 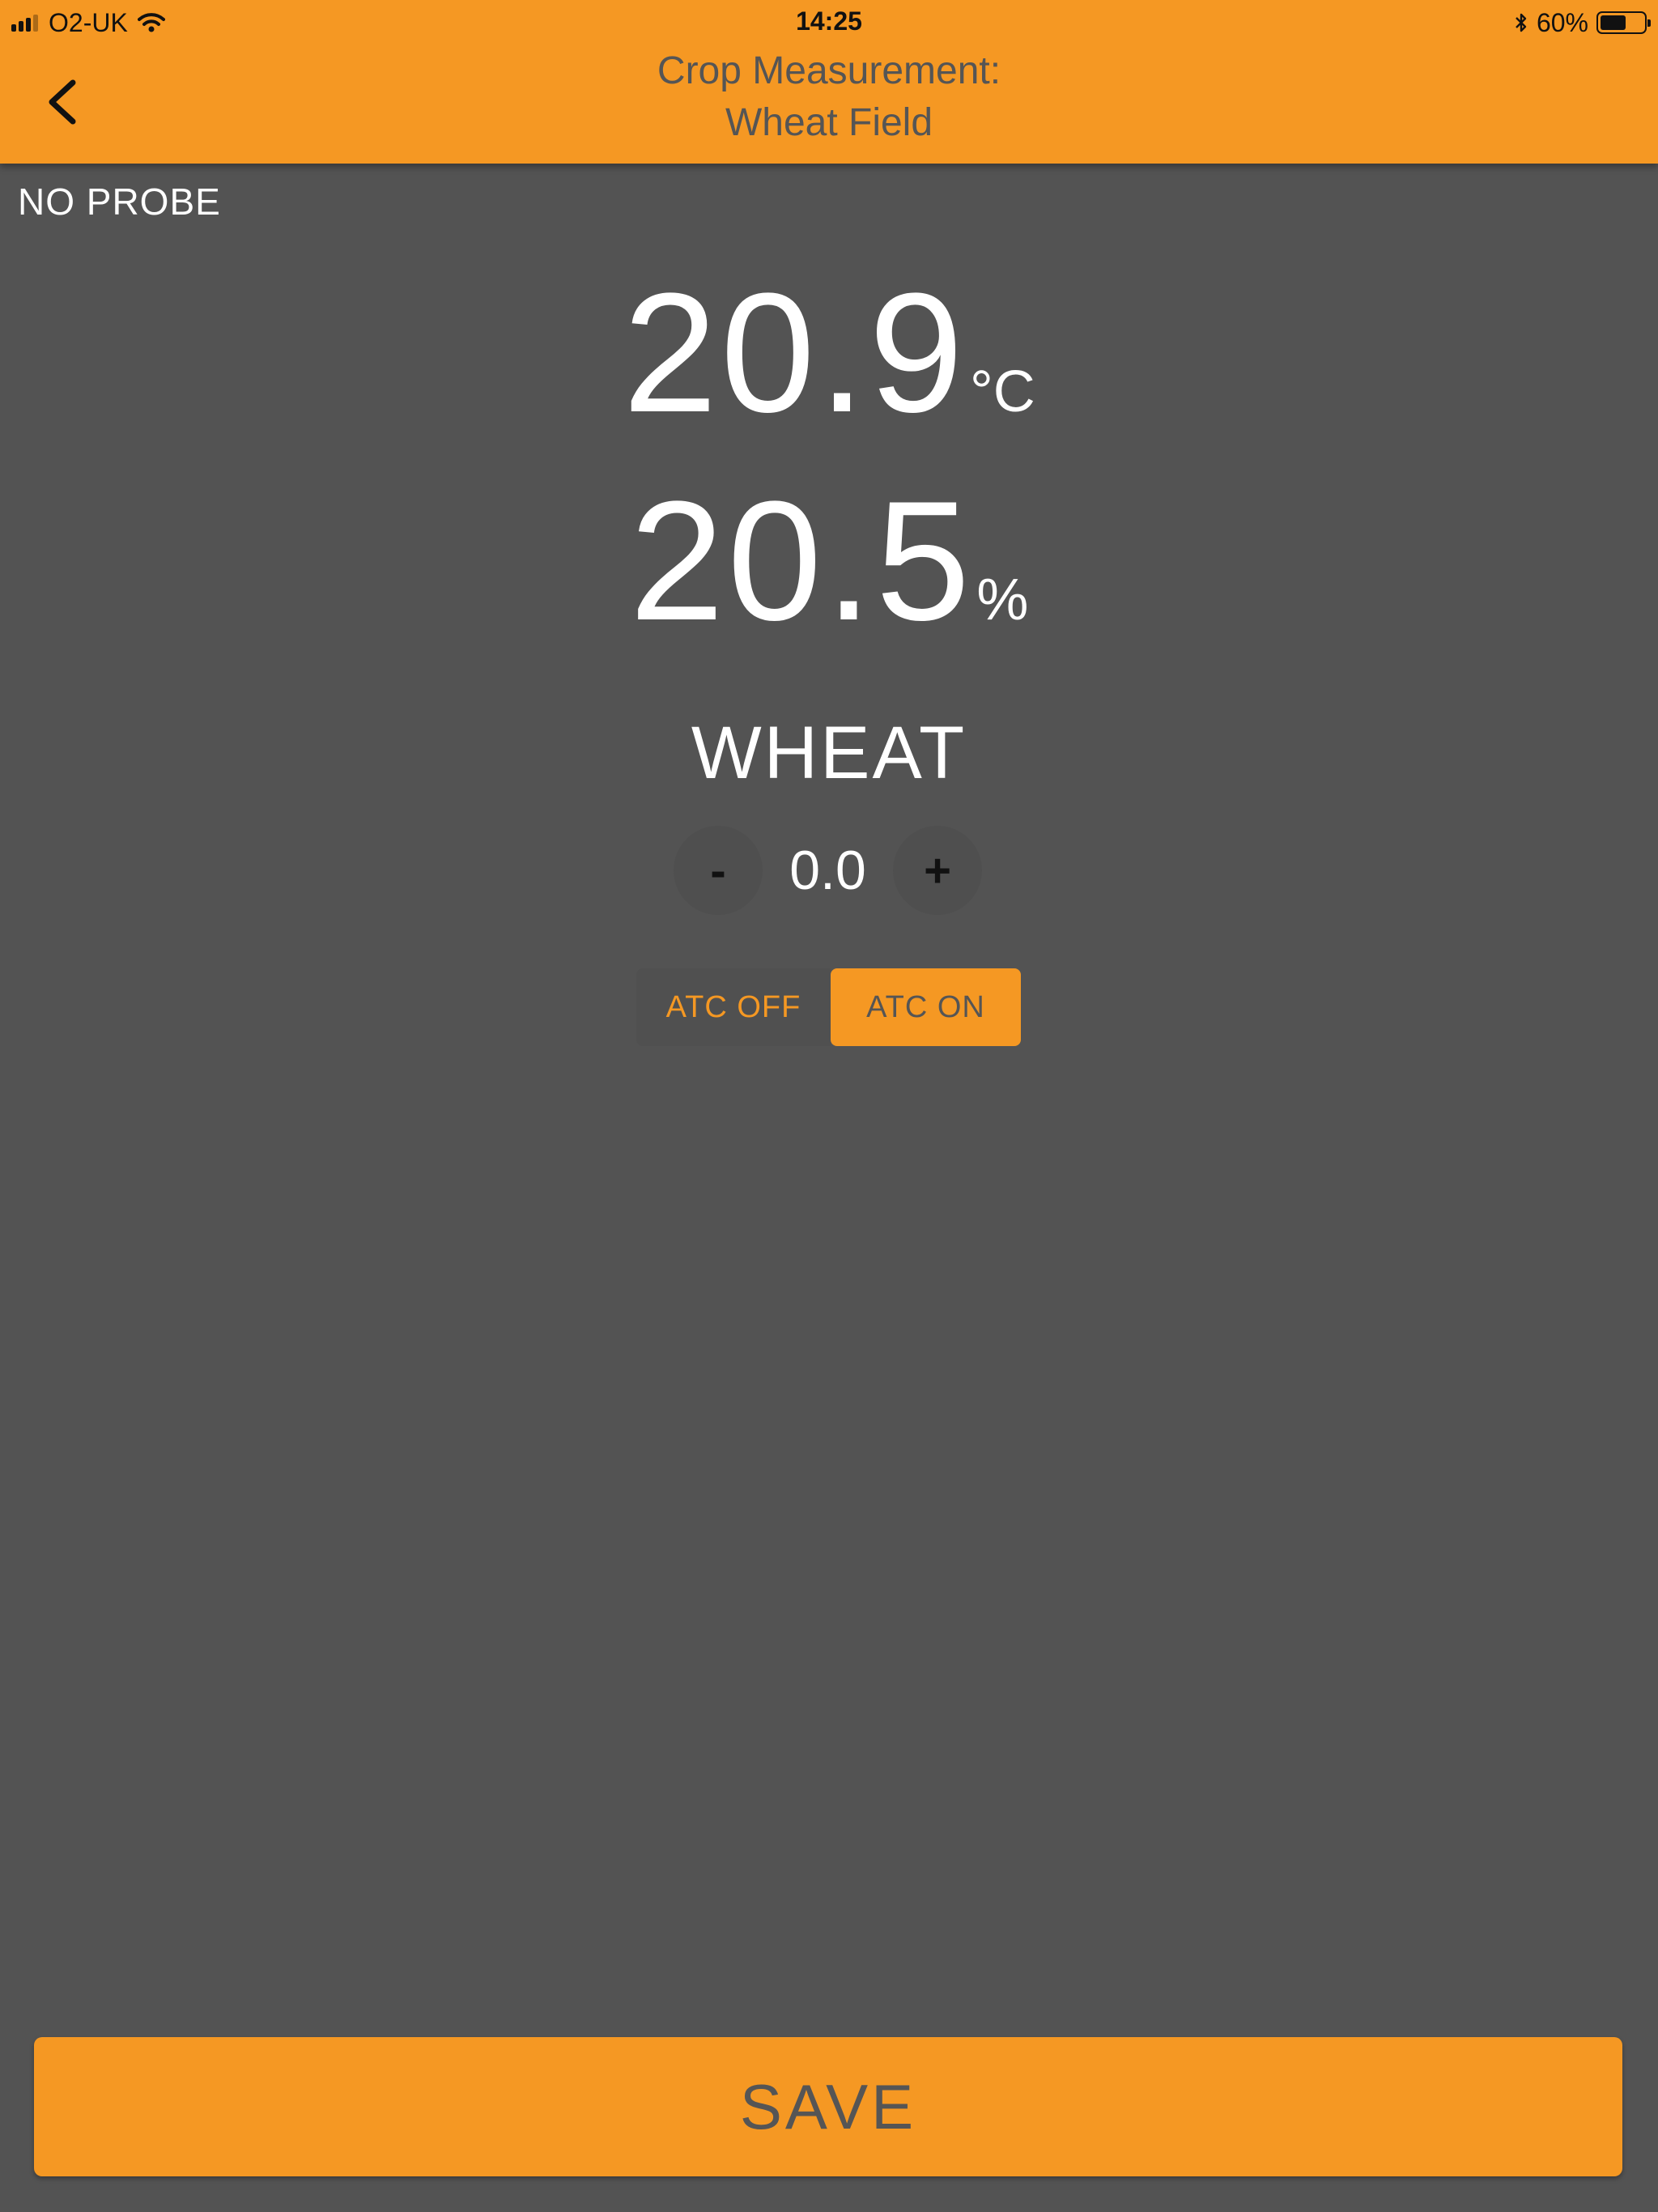 I want to click on bluetooth-icon, so click(x=1521, y=22).